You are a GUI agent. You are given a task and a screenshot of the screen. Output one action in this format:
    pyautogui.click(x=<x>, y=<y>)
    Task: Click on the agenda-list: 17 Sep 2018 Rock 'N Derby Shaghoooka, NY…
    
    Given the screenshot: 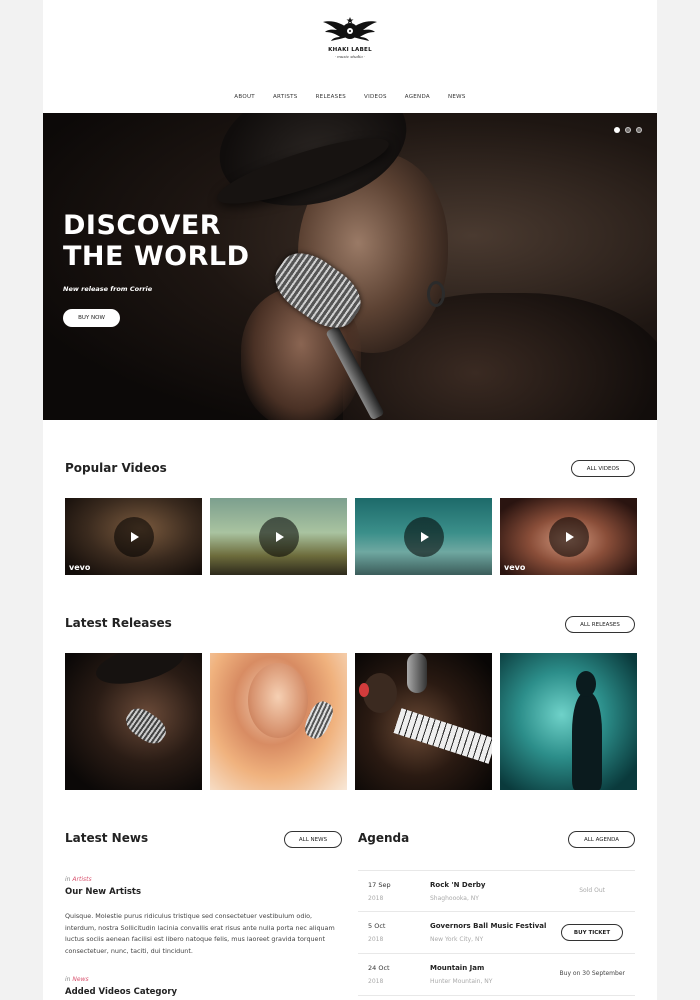 What is the action you would take?
    pyautogui.click(x=496, y=933)
    